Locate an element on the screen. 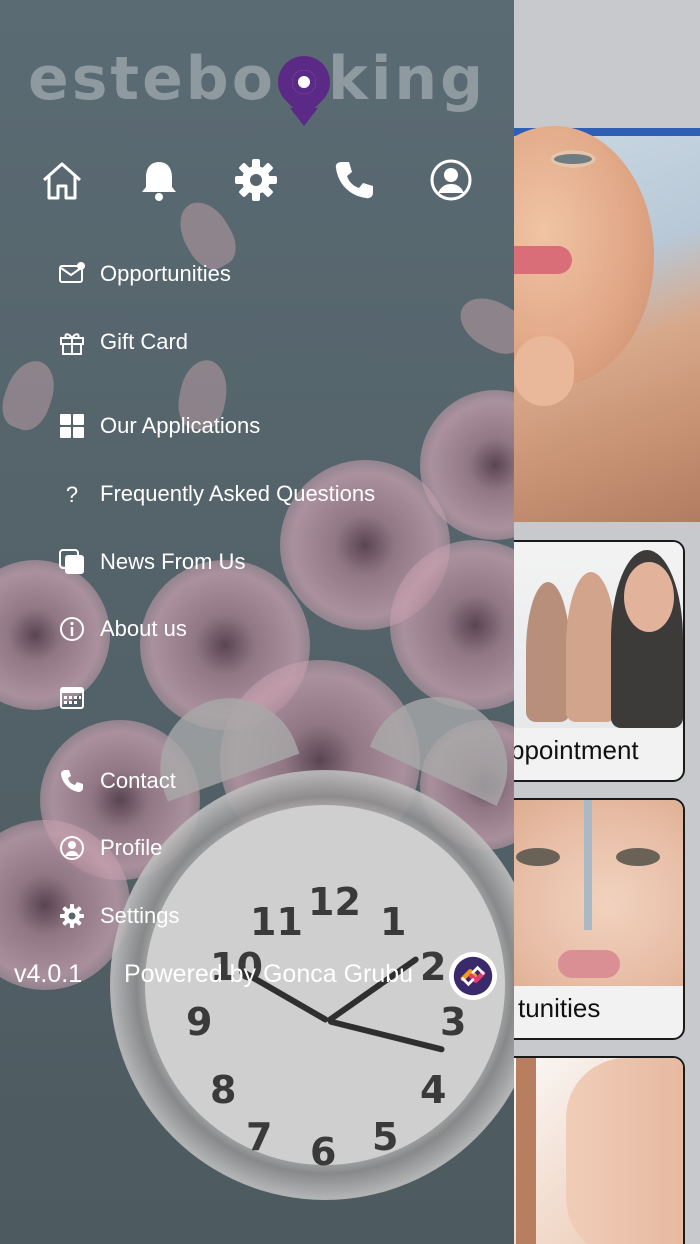  quick-actions-bar is located at coordinates (257, 182).